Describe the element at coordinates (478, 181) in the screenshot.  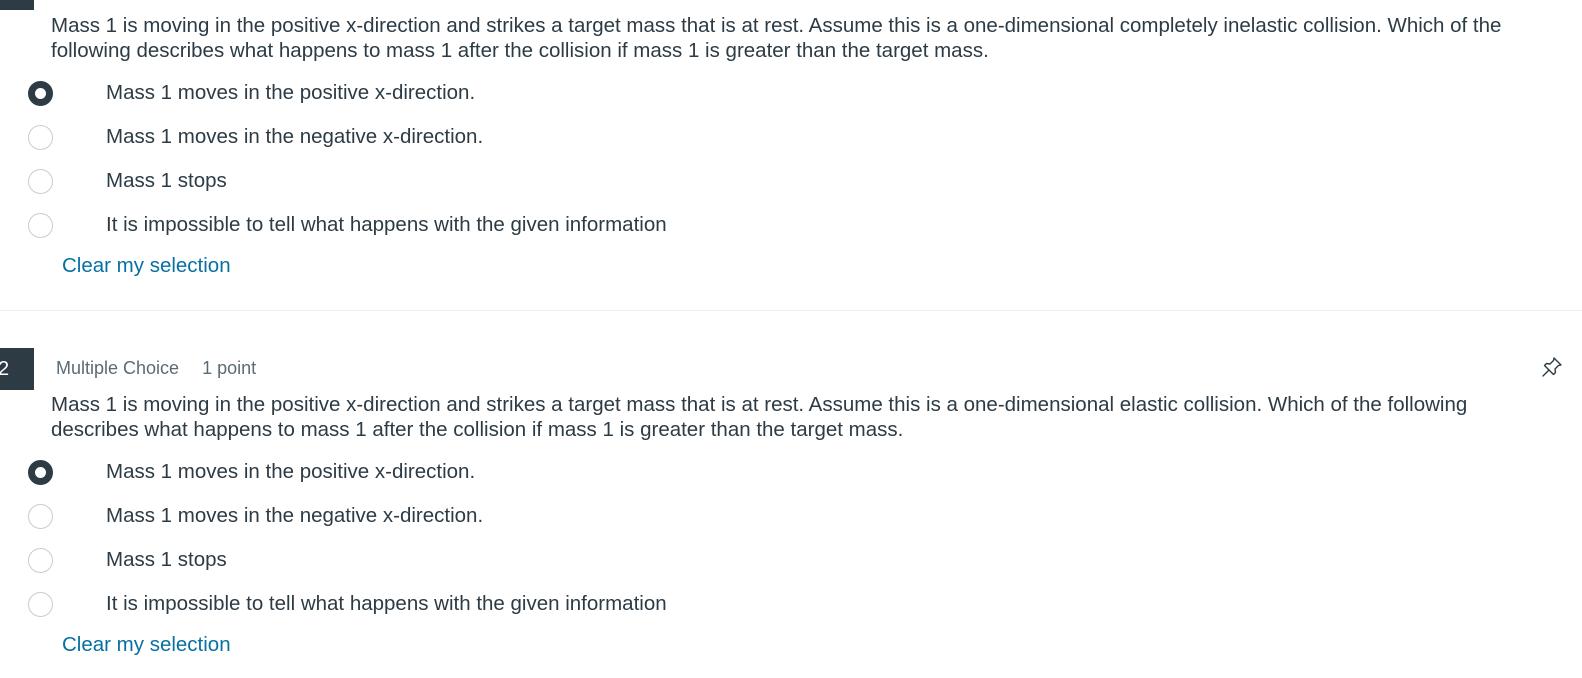
I see `question-1-option-3: Mass 1 stops` at that location.